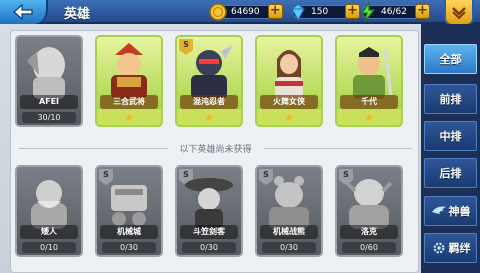 The image size is (480, 273). I want to click on dropdown-menu-button, so click(459, 13).